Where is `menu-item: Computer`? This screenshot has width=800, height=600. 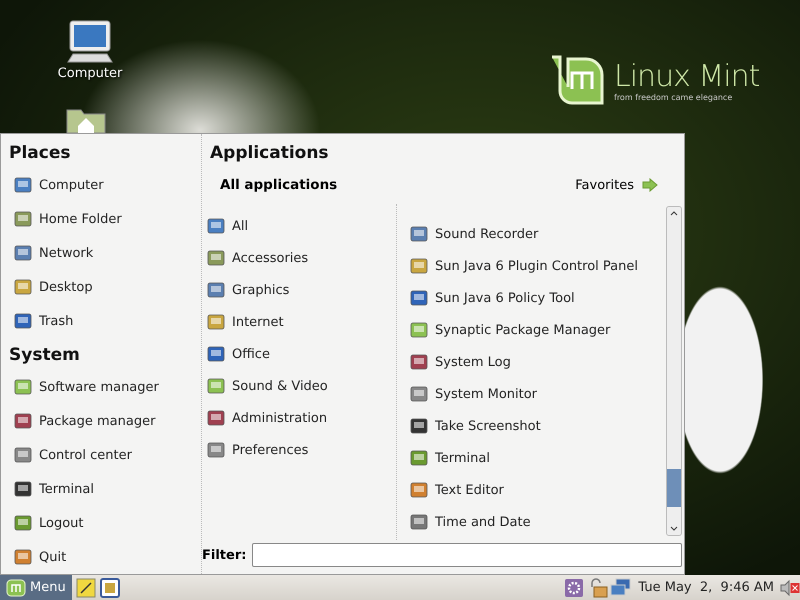
menu-item: Computer is located at coordinates (101, 185).